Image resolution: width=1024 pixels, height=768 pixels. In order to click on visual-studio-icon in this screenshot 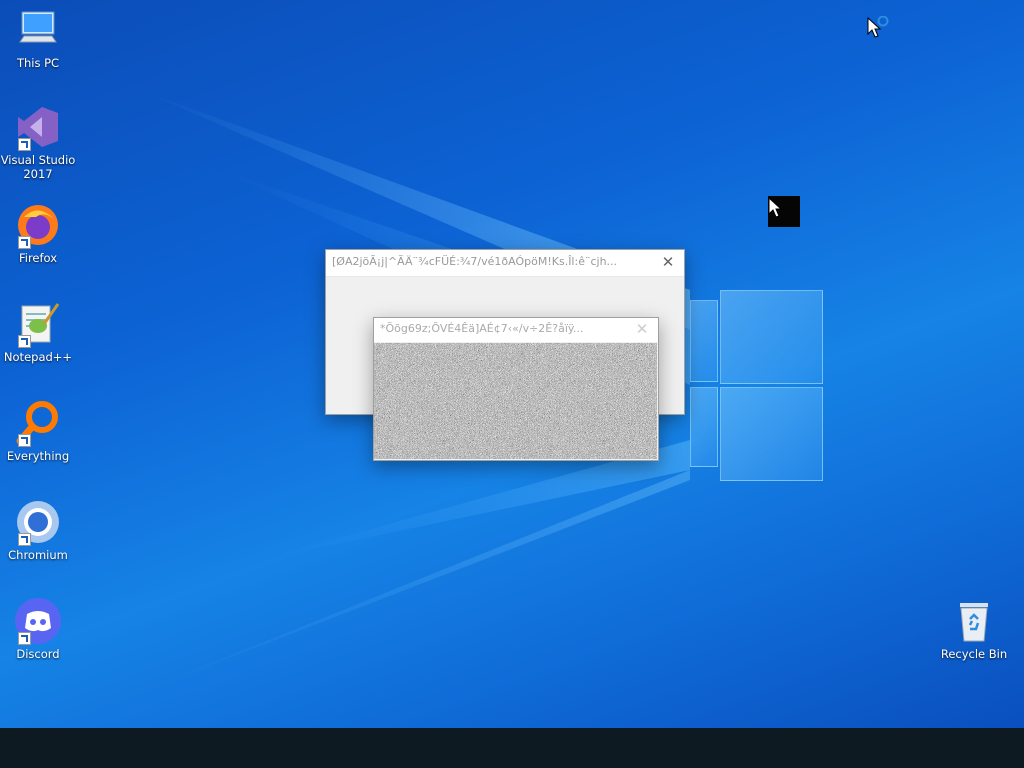, I will do `click(38, 127)`.